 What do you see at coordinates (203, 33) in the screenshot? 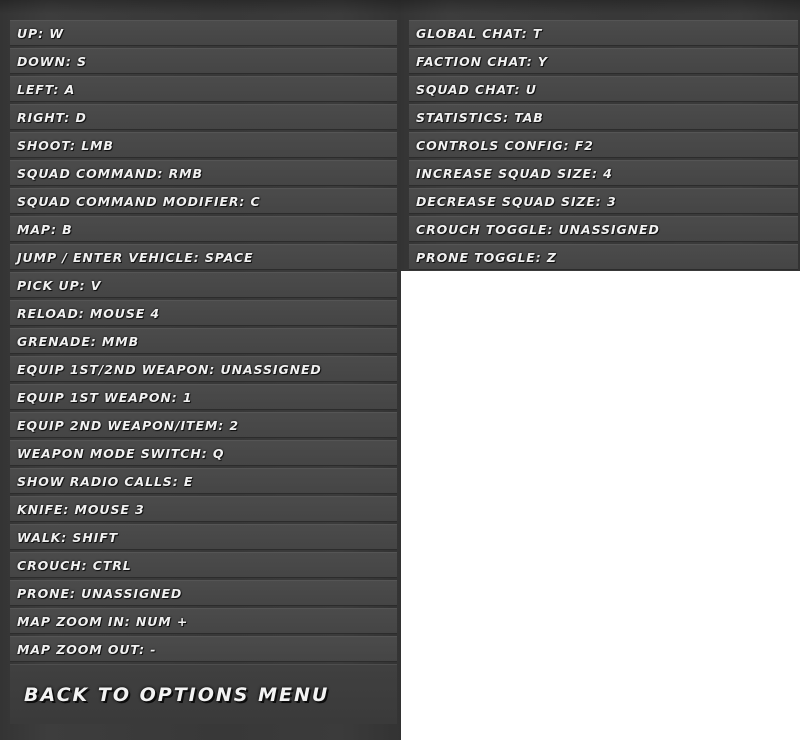
I see `control-row-up: UP: W` at bounding box center [203, 33].